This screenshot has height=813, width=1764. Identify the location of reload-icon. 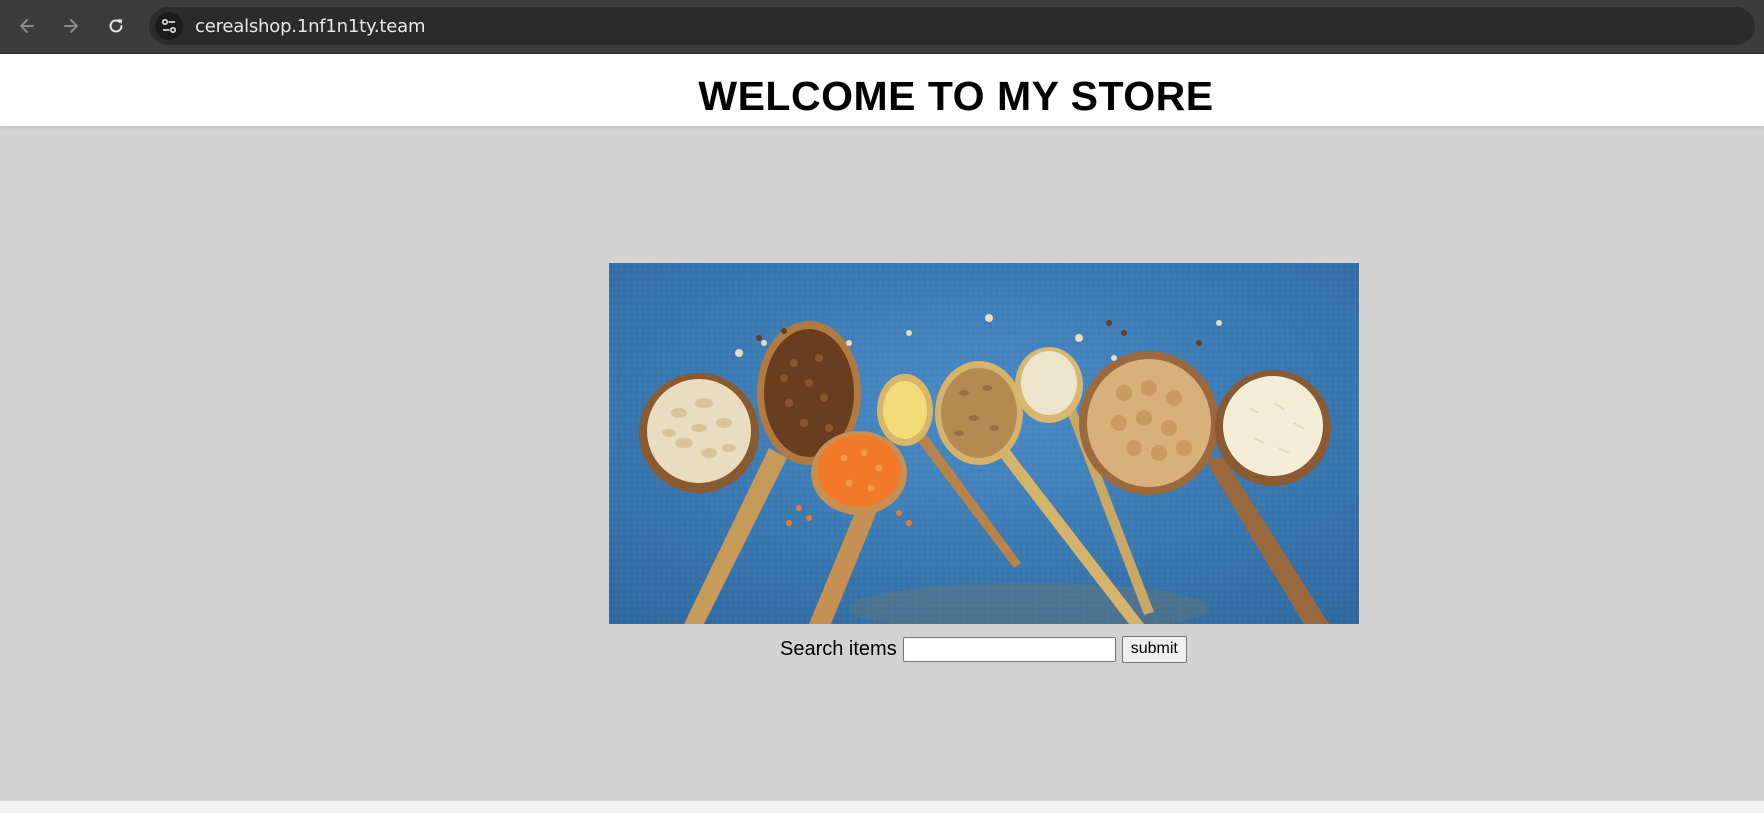
(116, 26).